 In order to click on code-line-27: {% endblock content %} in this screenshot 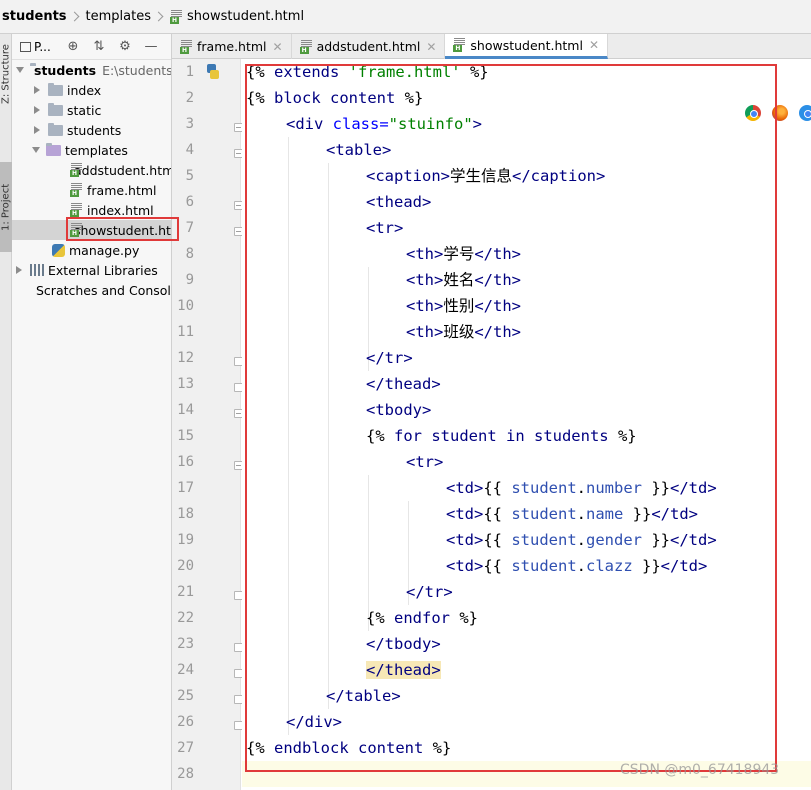, I will do `click(349, 748)`.